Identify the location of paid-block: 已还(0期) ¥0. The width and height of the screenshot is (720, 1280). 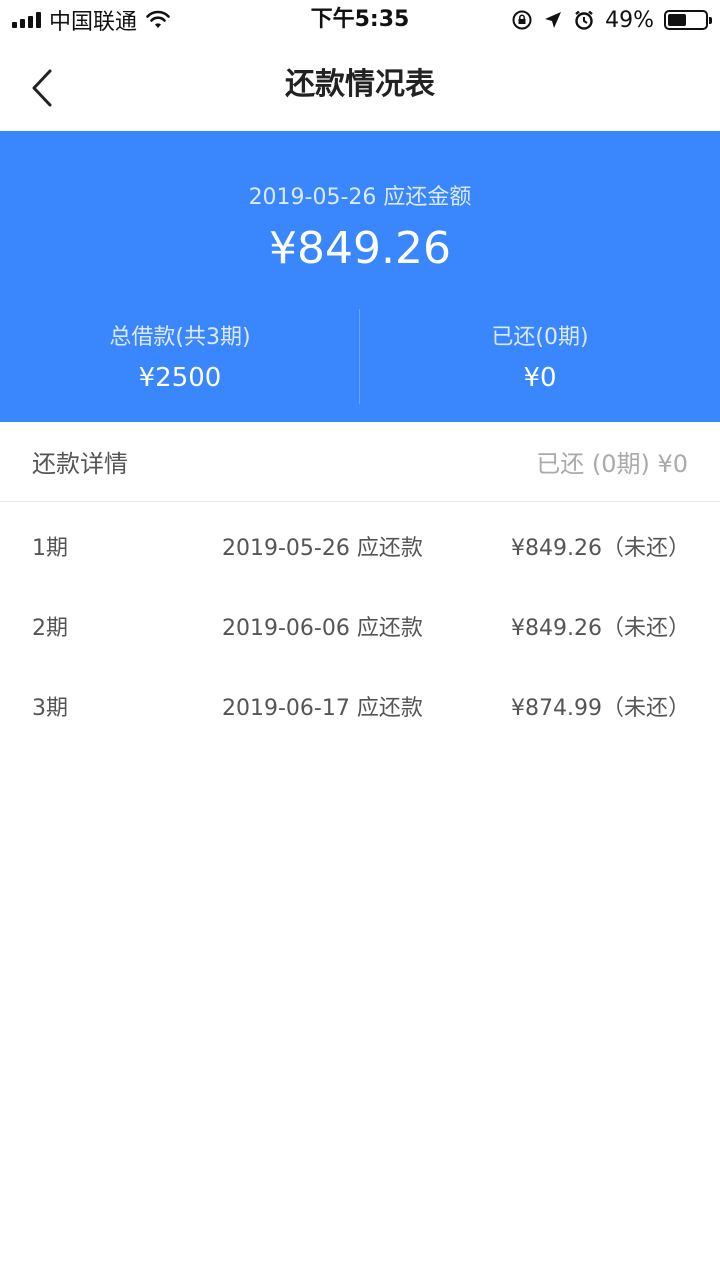
(540, 356).